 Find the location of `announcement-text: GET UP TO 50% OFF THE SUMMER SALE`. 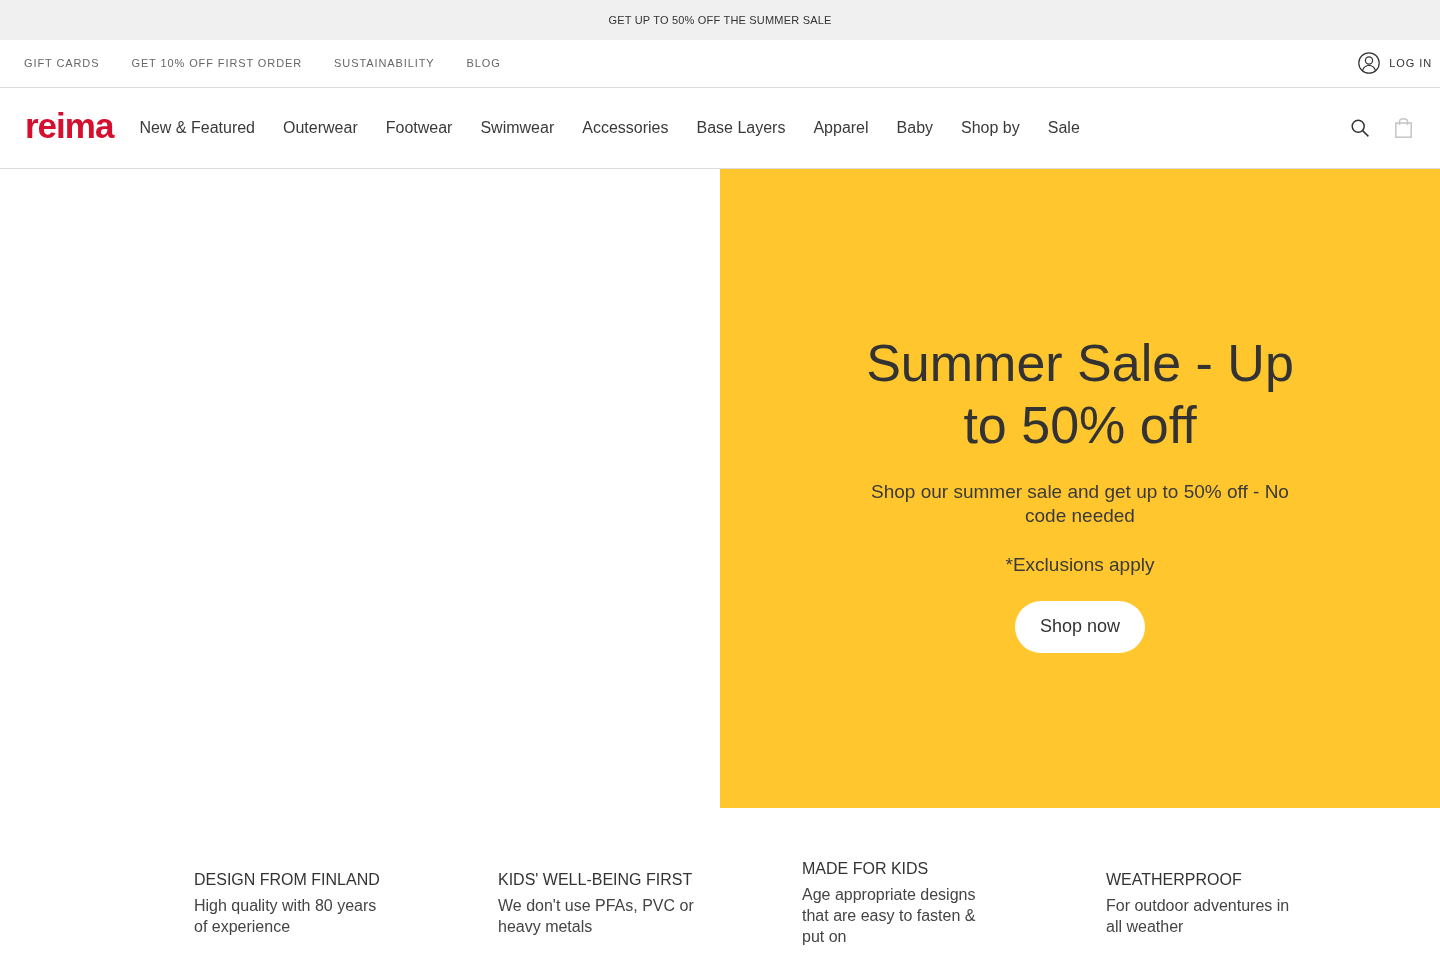

announcement-text: GET UP TO 50% OFF THE SUMMER SALE is located at coordinates (720, 19).